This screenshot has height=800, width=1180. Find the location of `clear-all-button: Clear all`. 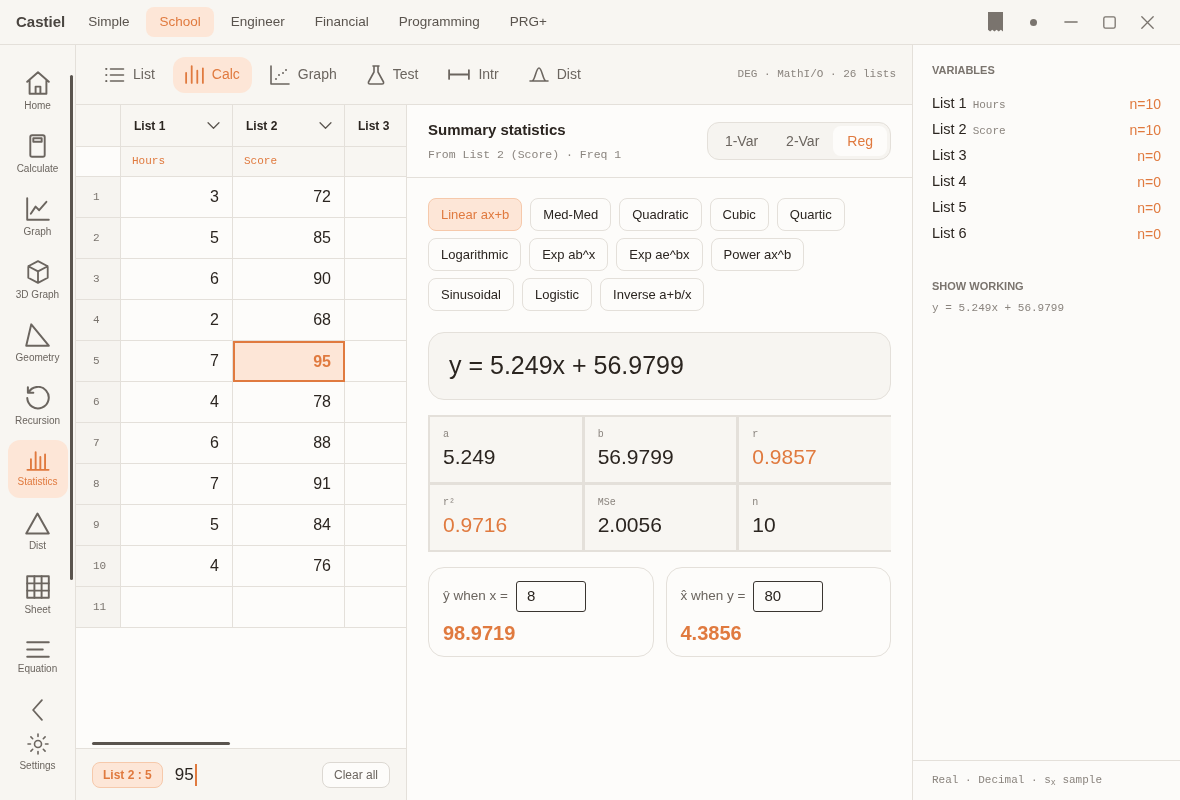

clear-all-button: Clear all is located at coordinates (356, 774).